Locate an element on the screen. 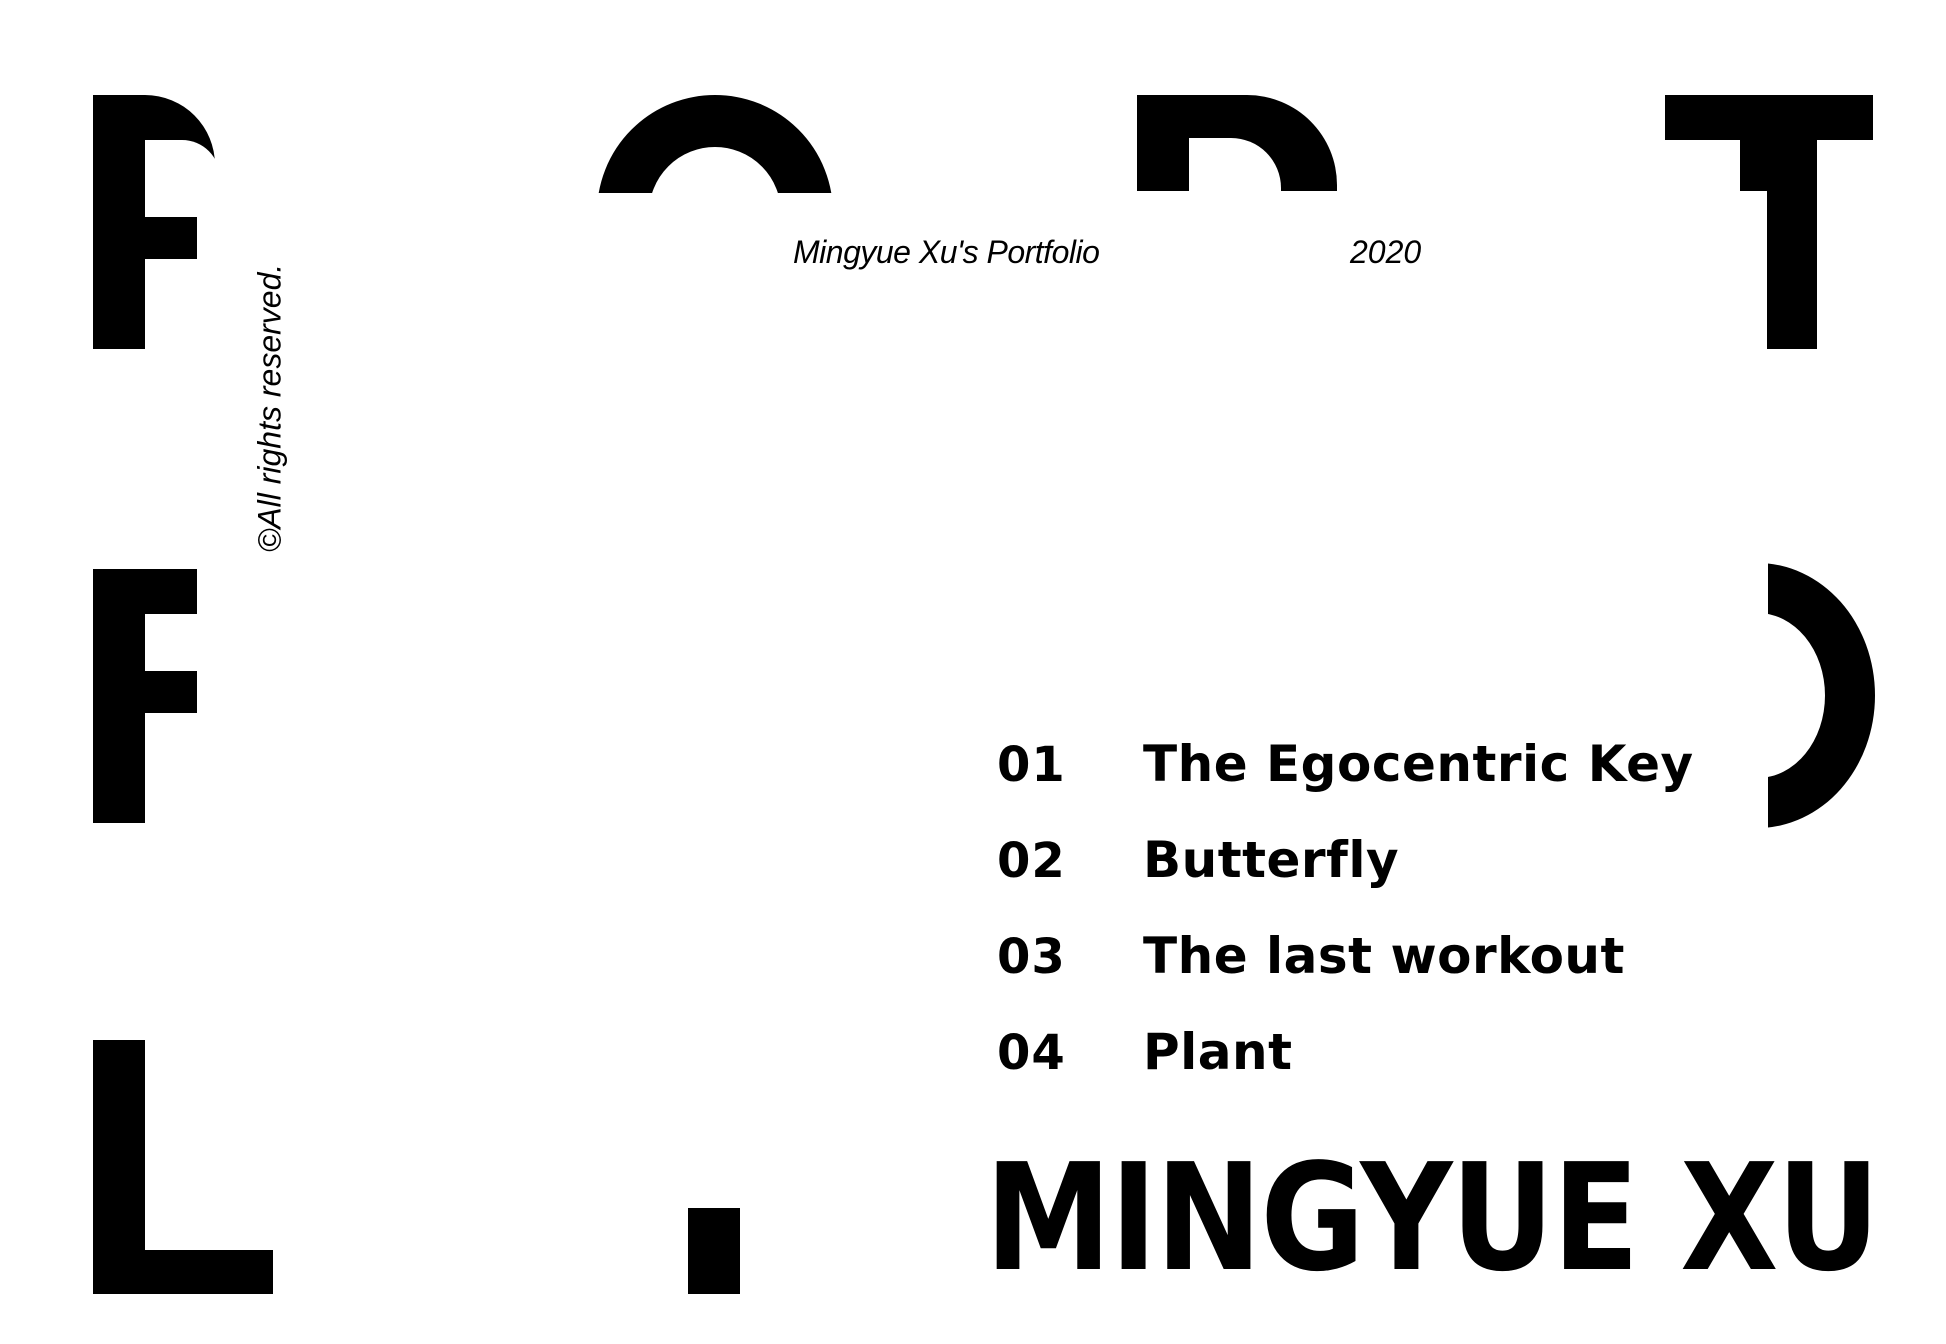  toc-item: 04 Plant is located at coordinates (1345, 1071).